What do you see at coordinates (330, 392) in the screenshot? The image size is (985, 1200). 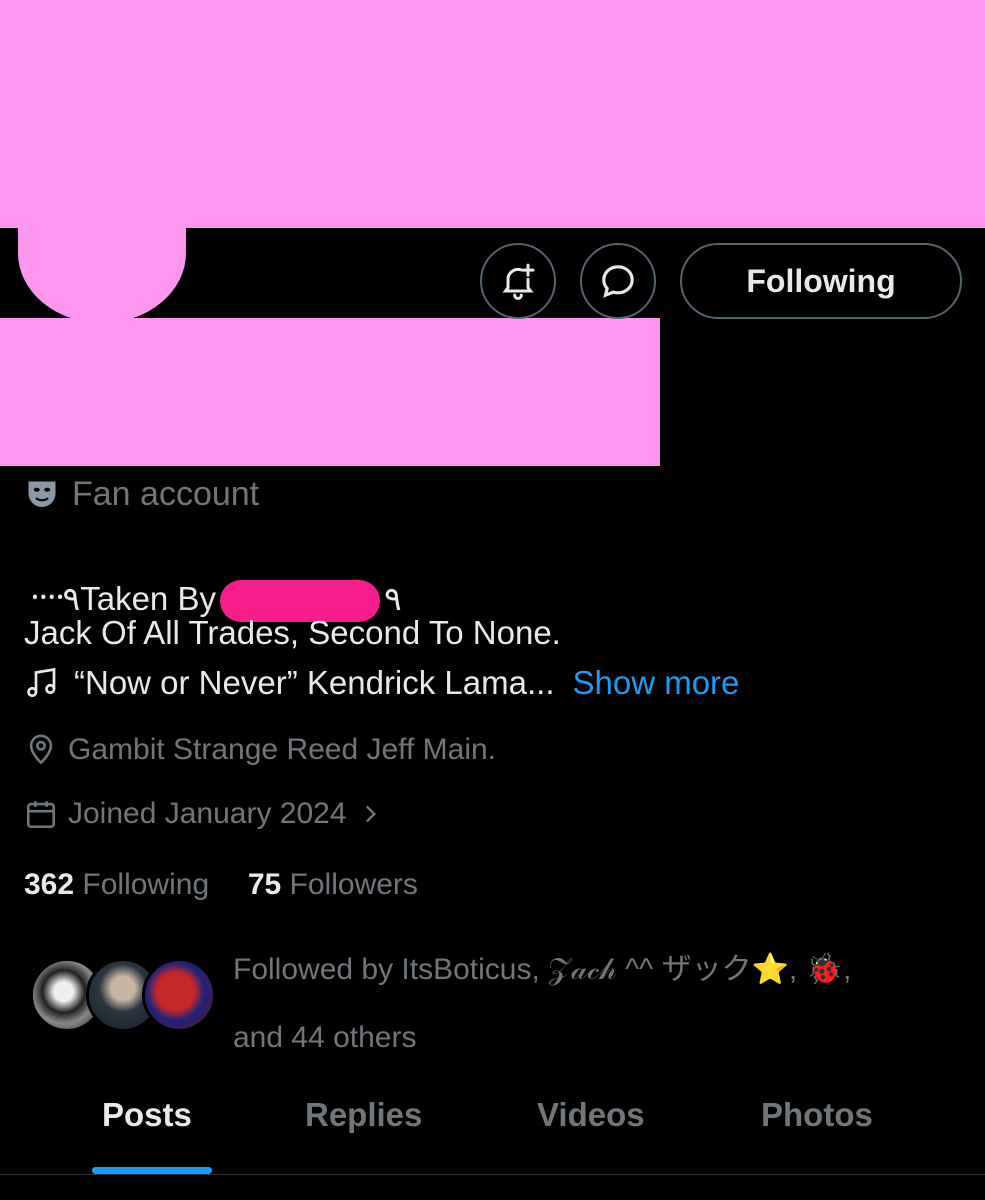 I see `name-redaction` at bounding box center [330, 392].